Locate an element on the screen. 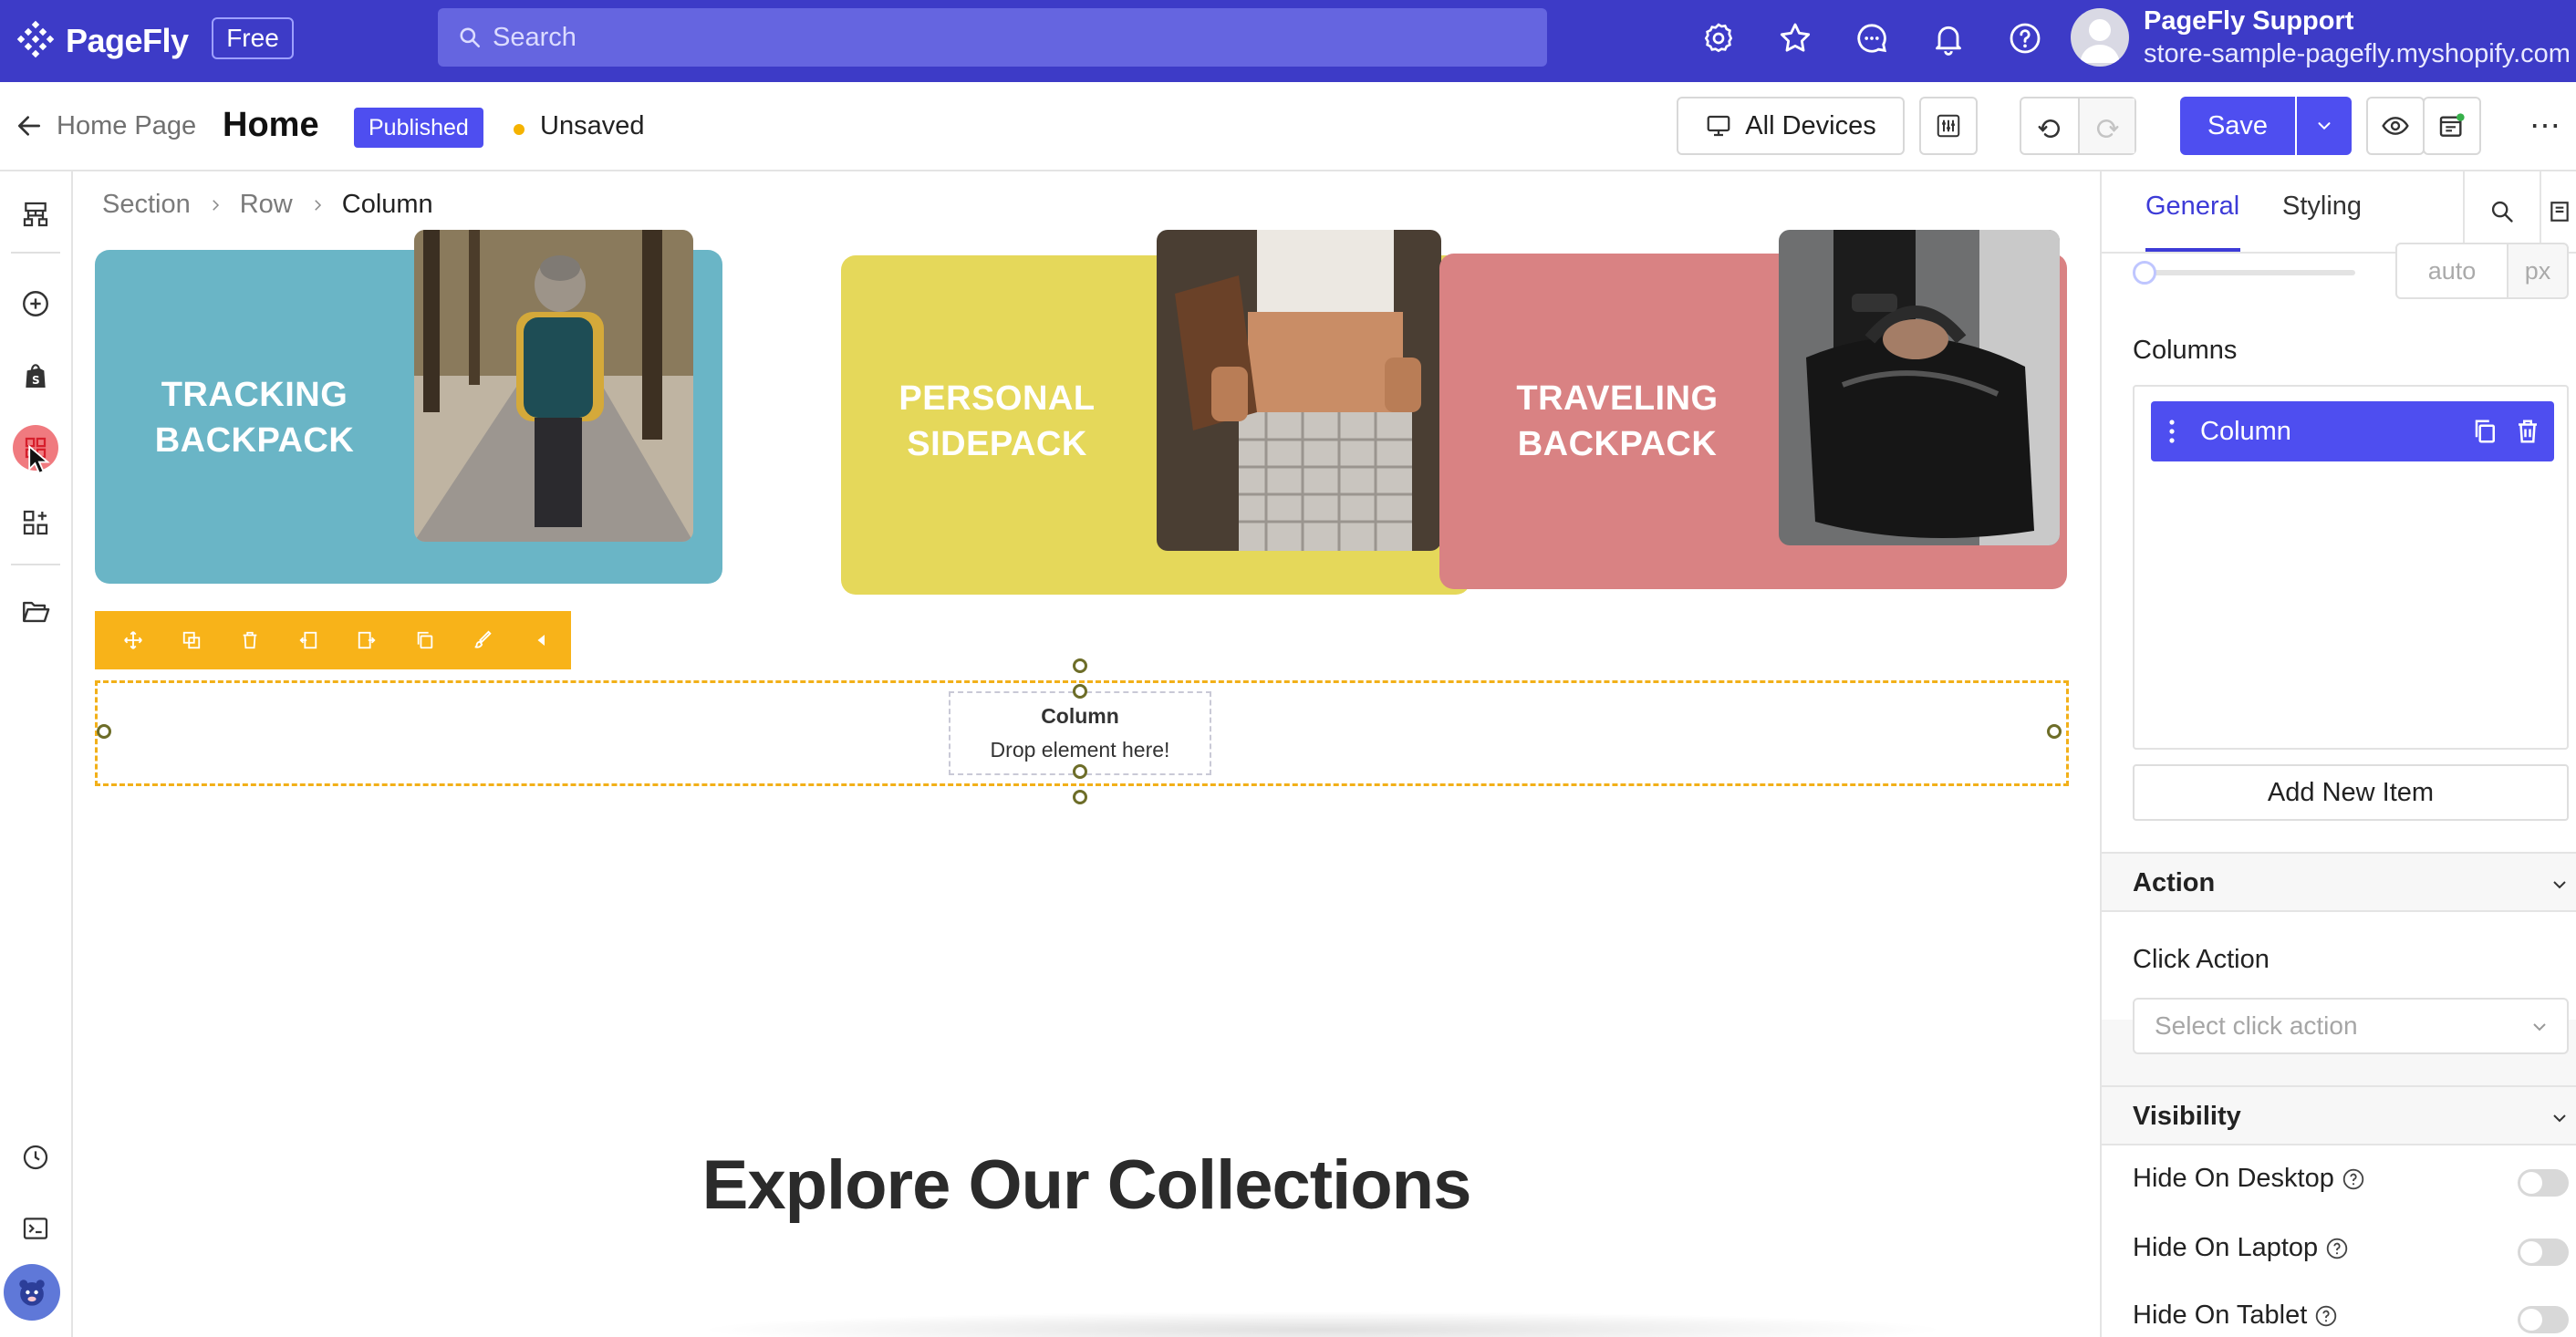 Image resolution: width=2576 pixels, height=1337 pixels. resize-handle-bottom-outer is located at coordinates (1080, 797).